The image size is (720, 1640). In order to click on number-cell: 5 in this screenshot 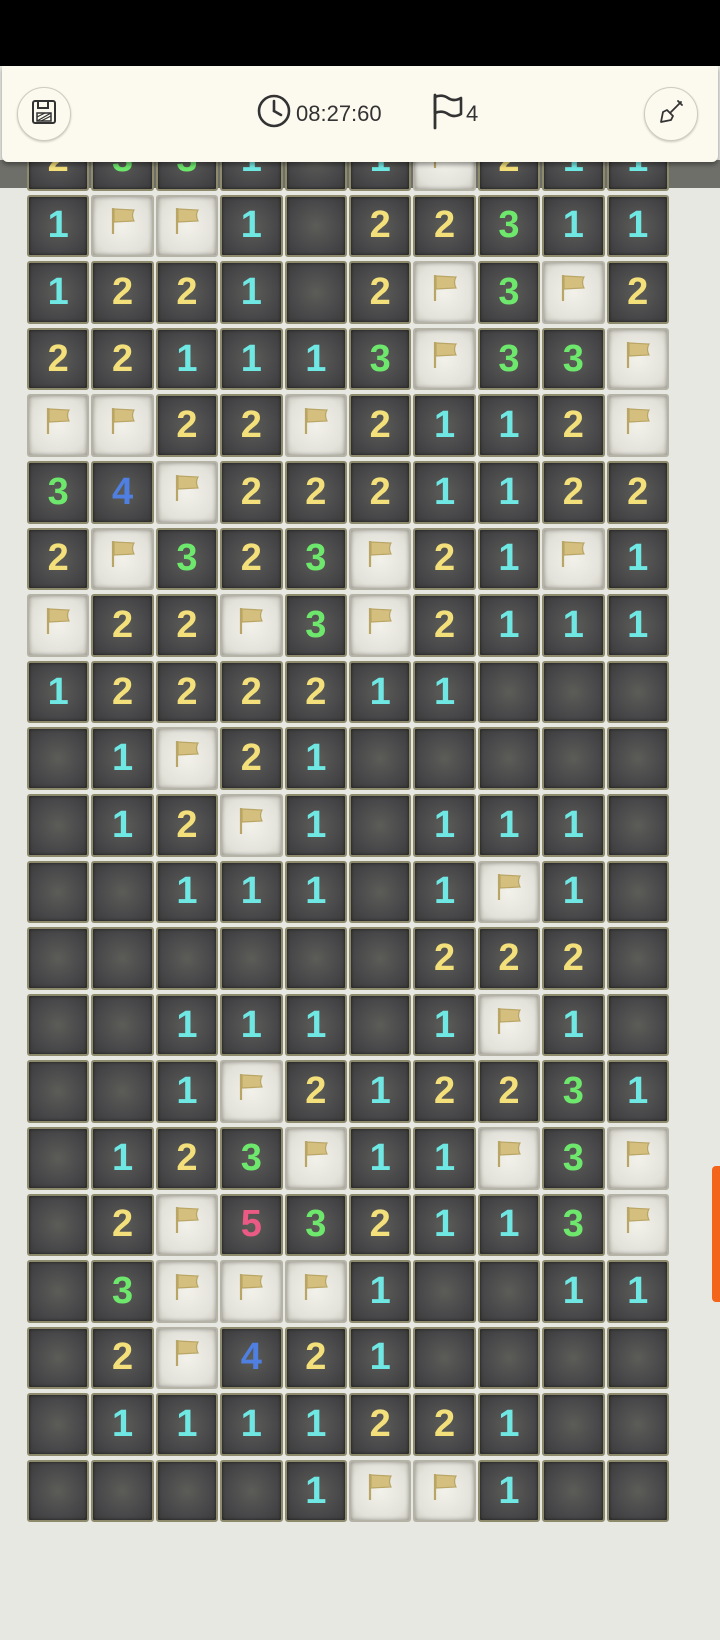, I will do `click(251, 1225)`.